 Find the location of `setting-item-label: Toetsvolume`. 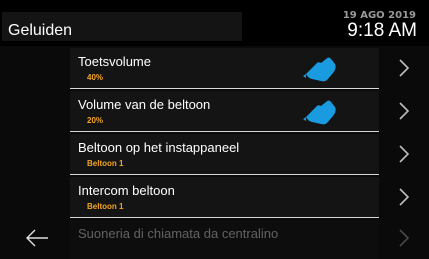

setting-item-label: Toetsvolume is located at coordinates (114, 61).